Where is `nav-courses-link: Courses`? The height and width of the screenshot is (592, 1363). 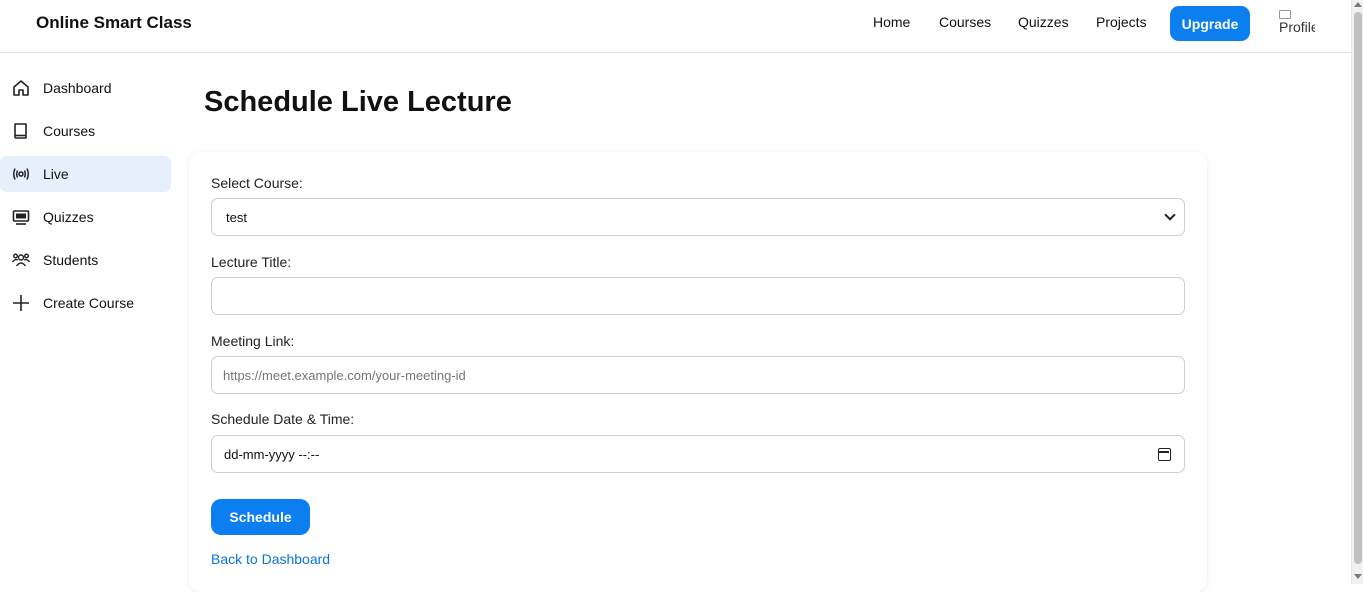 nav-courses-link: Courses is located at coordinates (965, 22).